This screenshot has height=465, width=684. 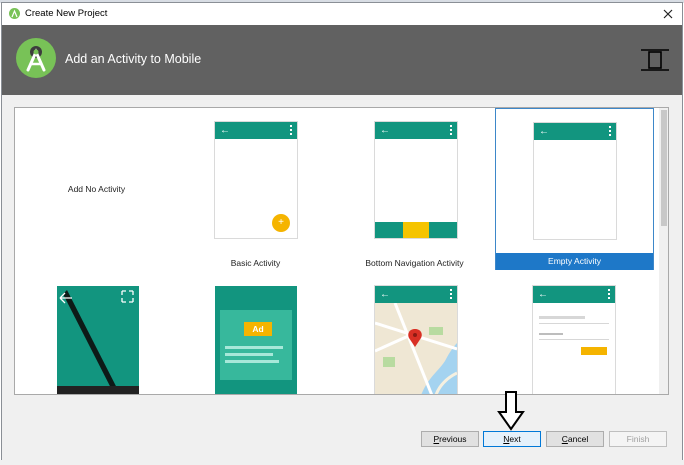 I want to click on activity-tile-bottom-navigation: ← Bottom Navigation Activity, so click(x=414, y=189).